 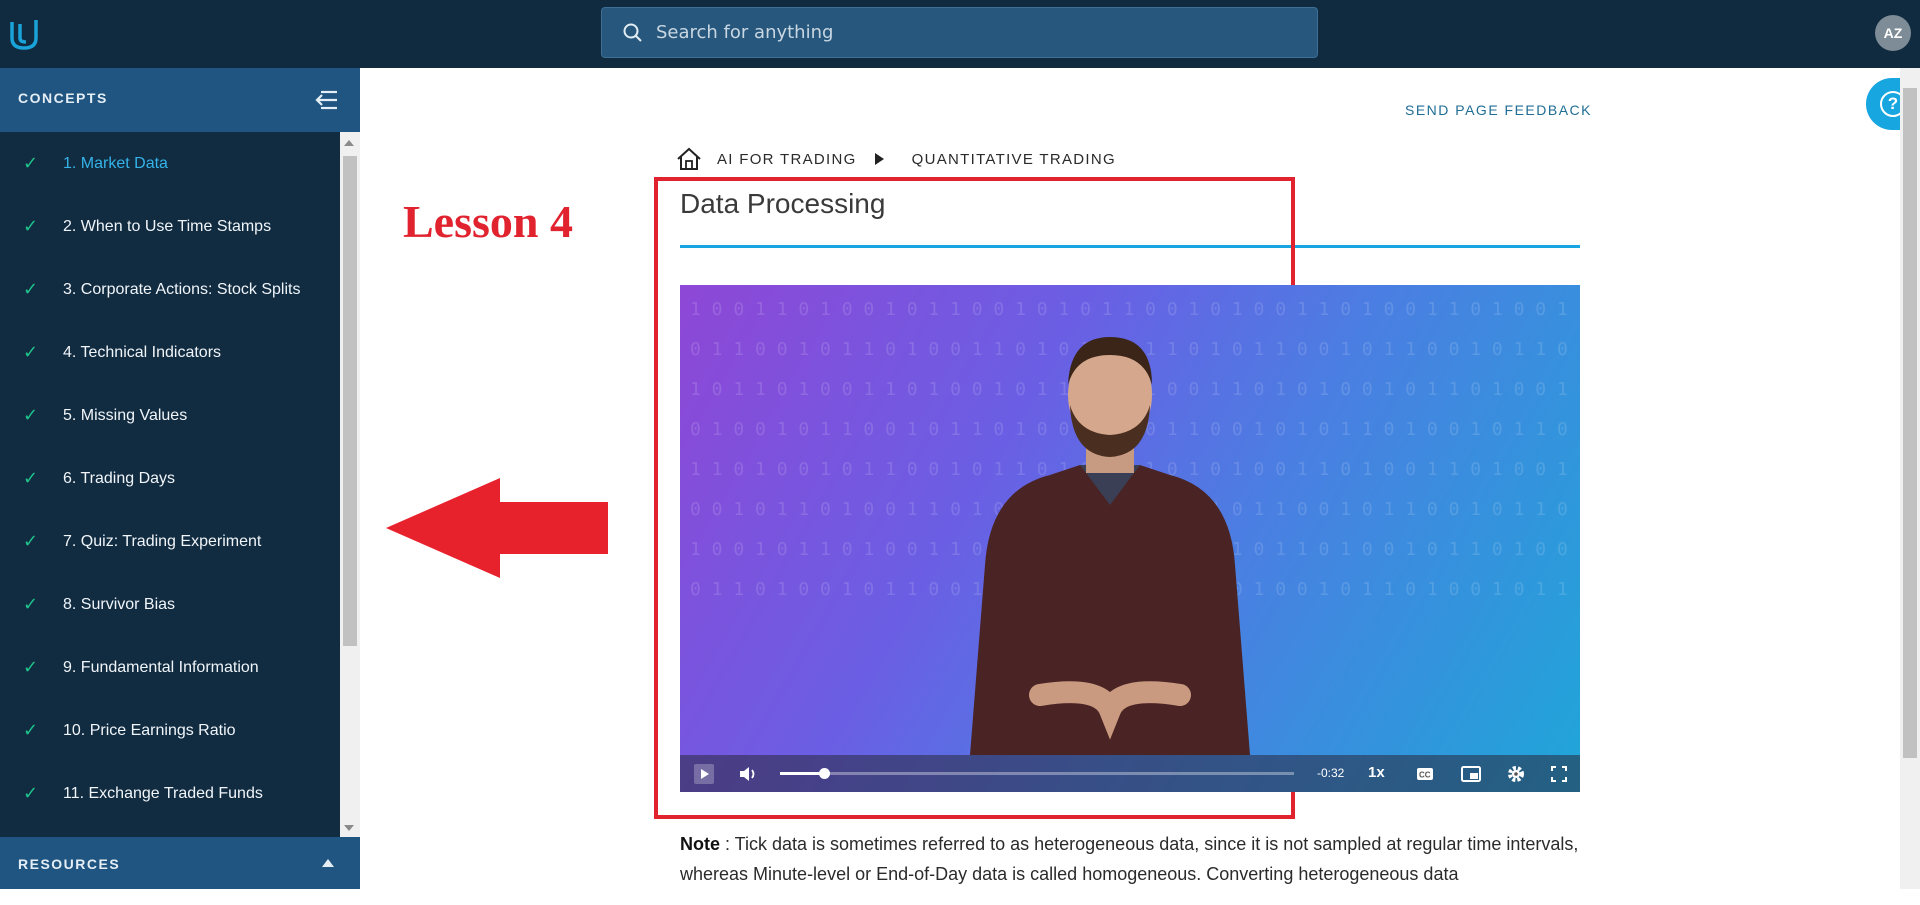 What do you see at coordinates (1893, 33) in the screenshot?
I see `user-avatar: AZ` at bounding box center [1893, 33].